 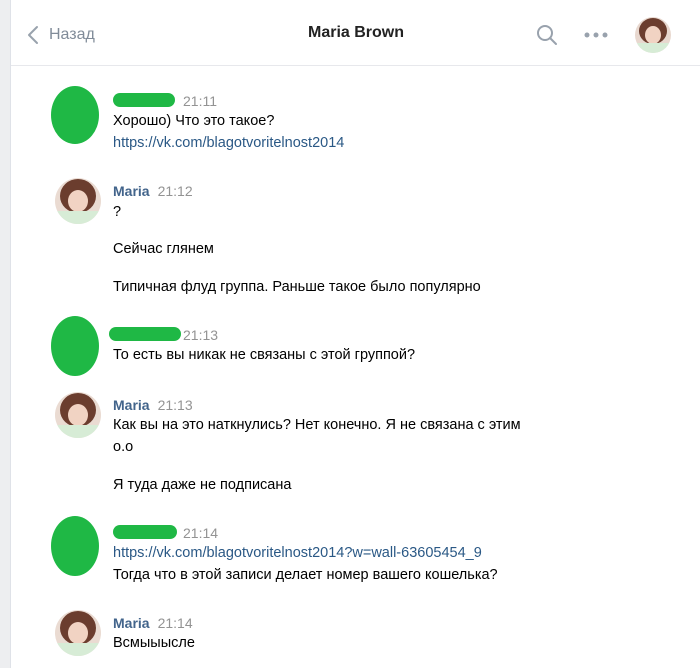 I want to click on search-icon, so click(x=547, y=35).